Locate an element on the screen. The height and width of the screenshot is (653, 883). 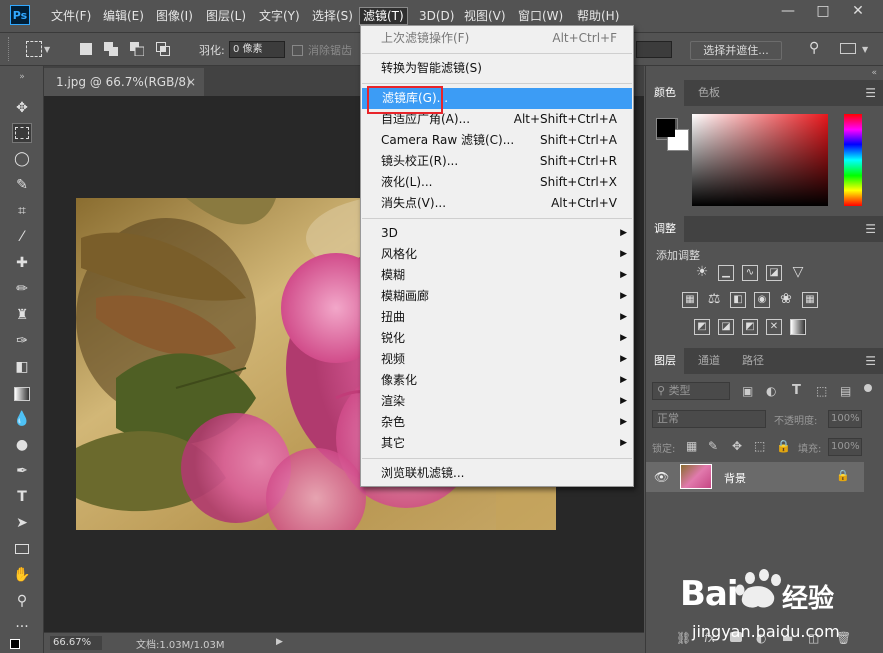
menu-window: 窗口(W) is located at coordinates (540, 16).